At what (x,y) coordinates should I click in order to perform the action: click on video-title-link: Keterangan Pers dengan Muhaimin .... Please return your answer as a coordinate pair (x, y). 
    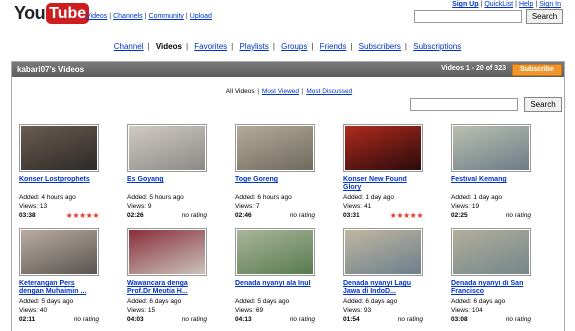
    Looking at the image, I should click on (59, 288).